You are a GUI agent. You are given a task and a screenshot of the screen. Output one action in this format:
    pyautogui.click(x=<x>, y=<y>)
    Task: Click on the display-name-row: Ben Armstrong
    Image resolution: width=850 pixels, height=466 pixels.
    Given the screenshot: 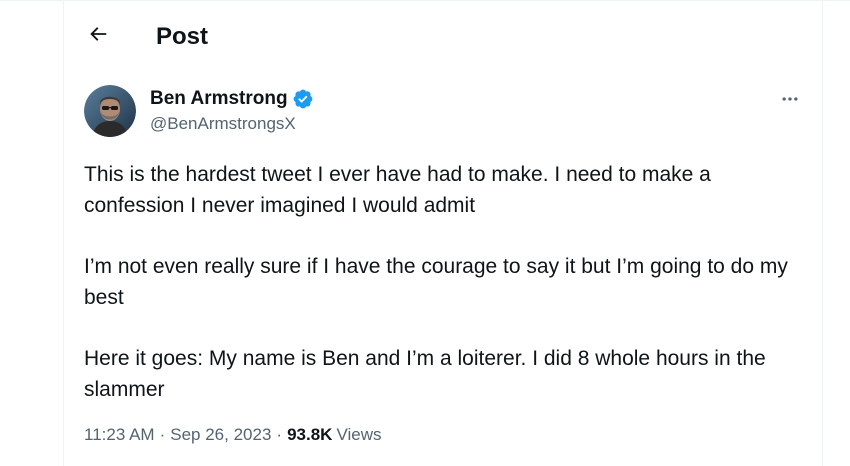 What is the action you would take?
    pyautogui.click(x=232, y=99)
    